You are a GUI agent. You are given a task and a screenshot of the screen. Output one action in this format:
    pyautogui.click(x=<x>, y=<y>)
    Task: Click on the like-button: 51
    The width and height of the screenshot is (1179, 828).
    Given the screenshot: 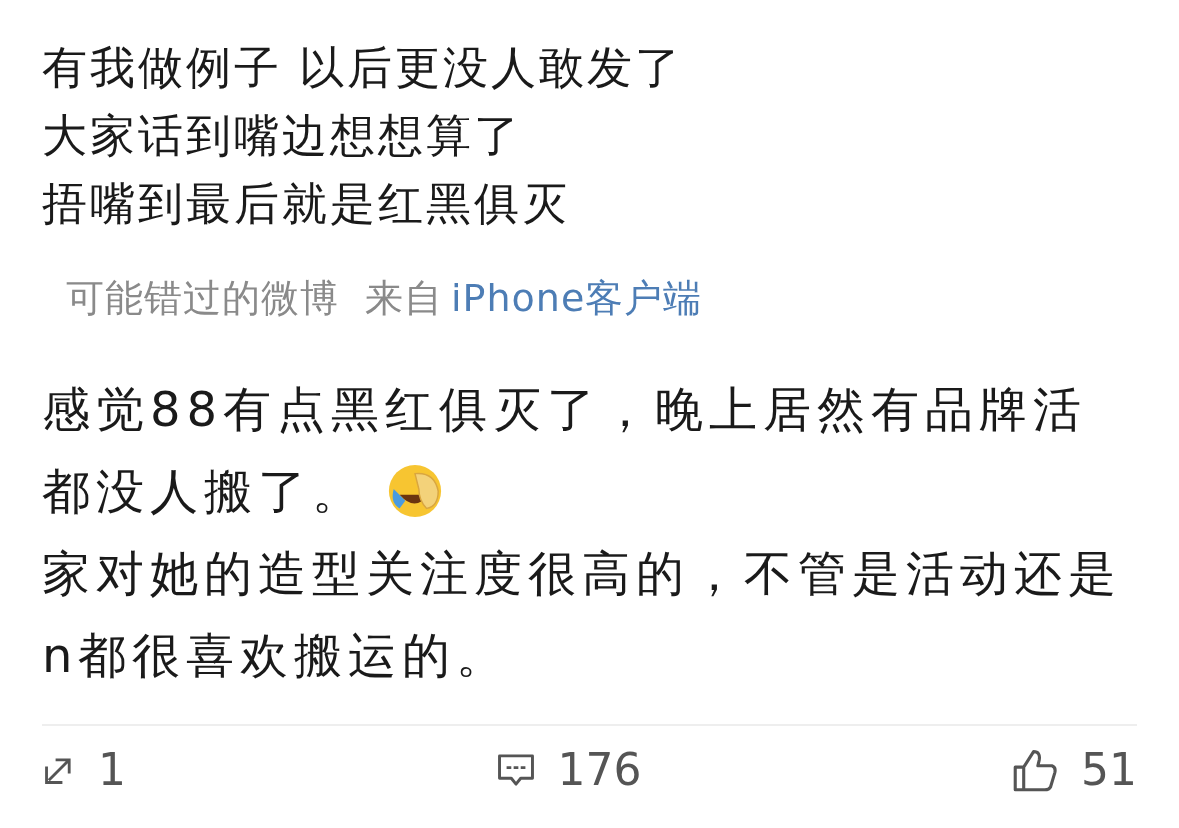 What is the action you would take?
    pyautogui.click(x=1074, y=770)
    